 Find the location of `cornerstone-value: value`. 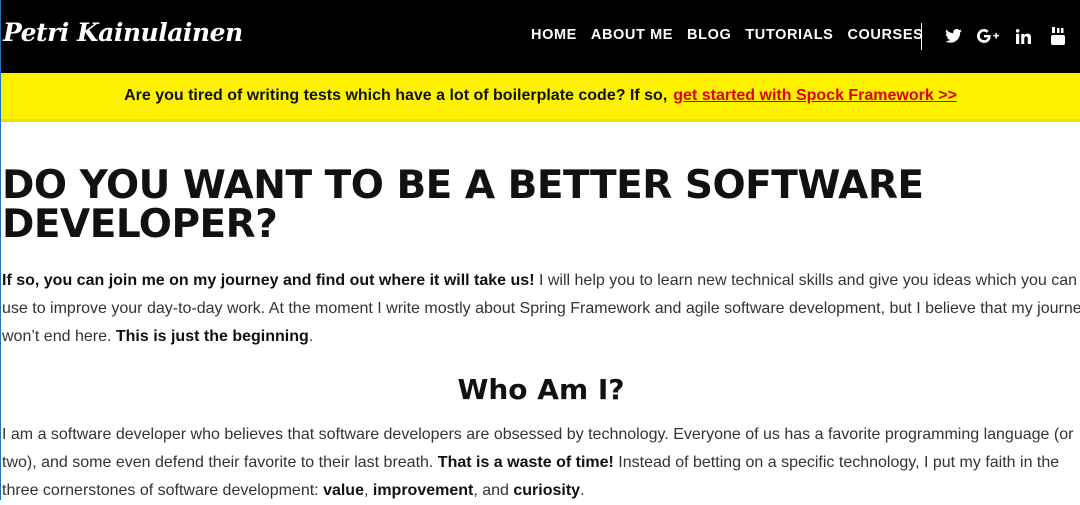

cornerstone-value: value is located at coordinates (343, 490).